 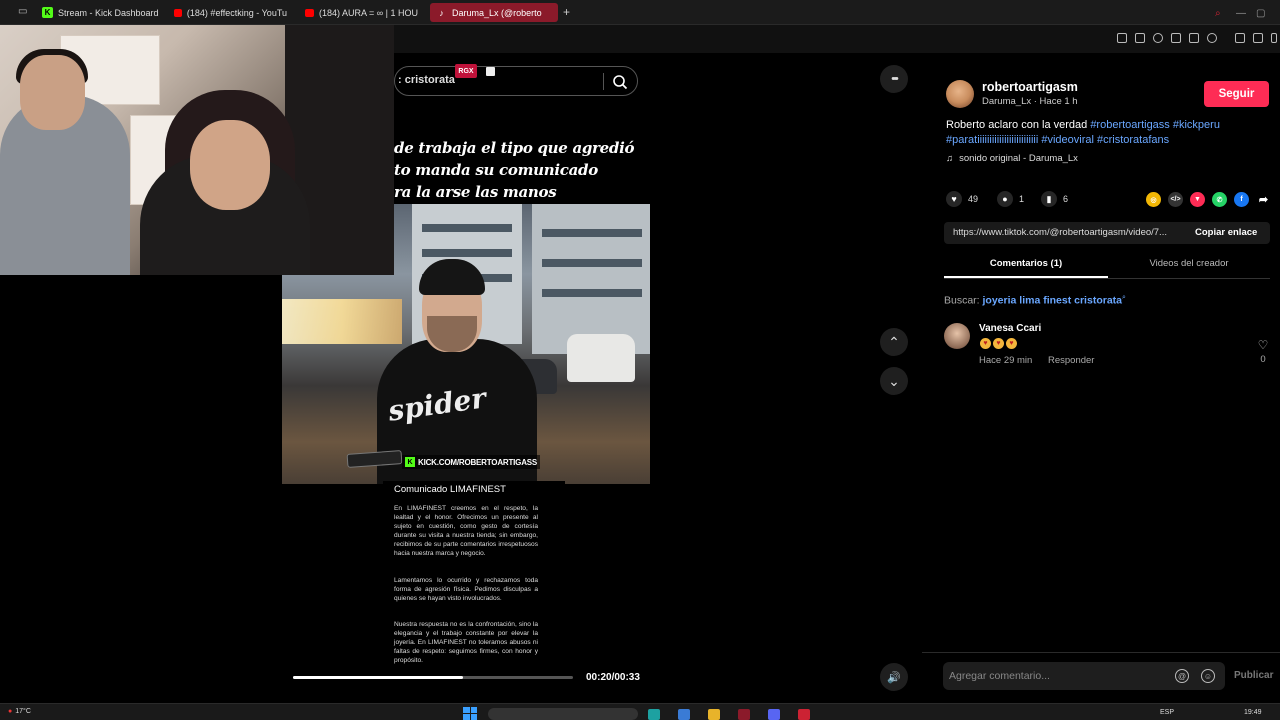 What do you see at coordinates (1010, 328) in the screenshot?
I see `commenter-name: Vanesa Ccari` at bounding box center [1010, 328].